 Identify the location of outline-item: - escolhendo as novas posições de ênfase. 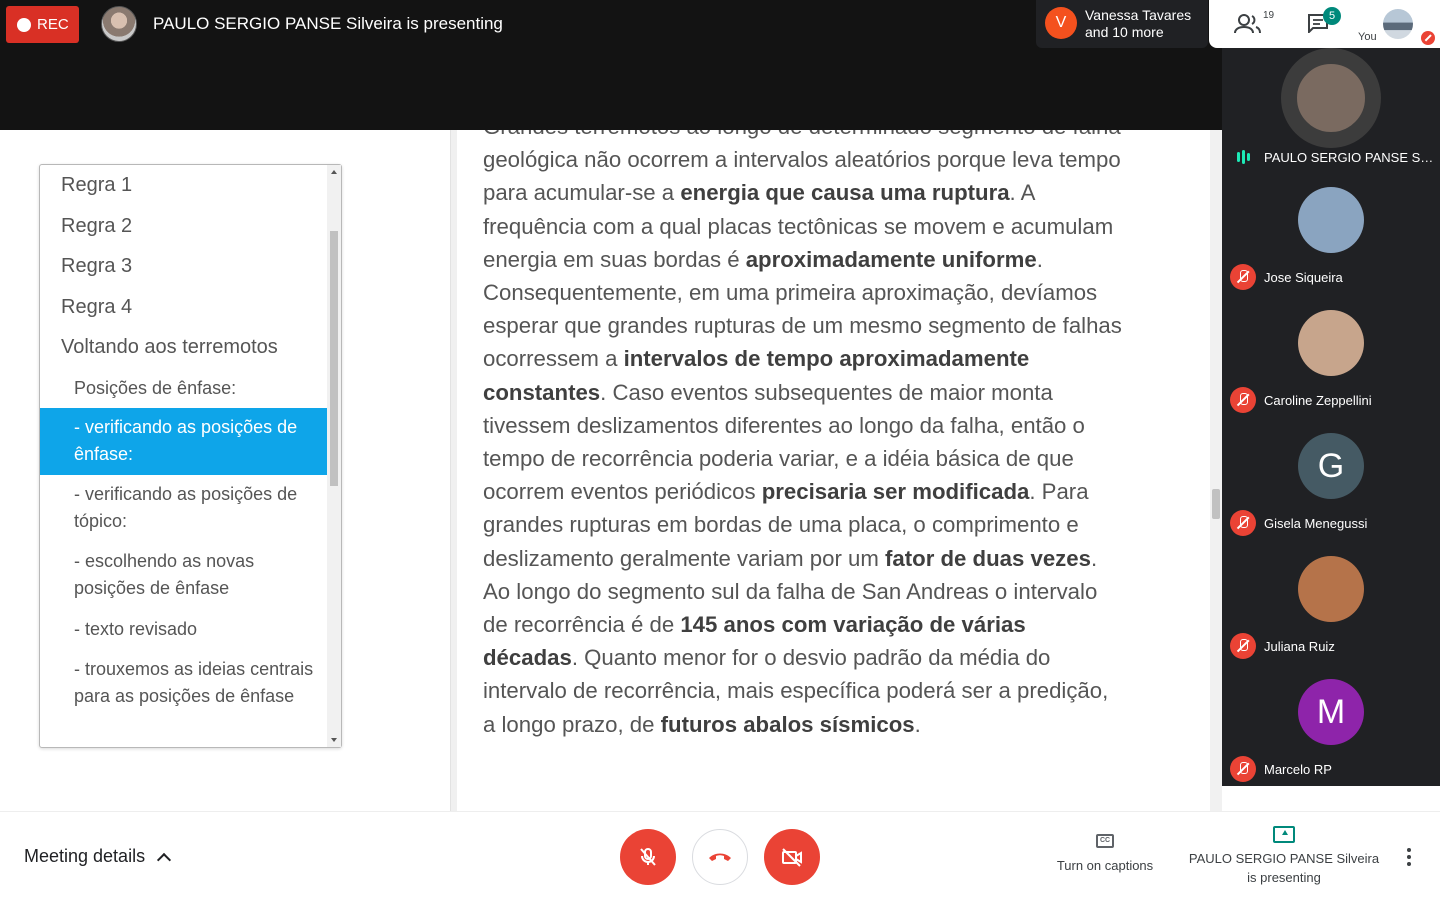
(183, 575).